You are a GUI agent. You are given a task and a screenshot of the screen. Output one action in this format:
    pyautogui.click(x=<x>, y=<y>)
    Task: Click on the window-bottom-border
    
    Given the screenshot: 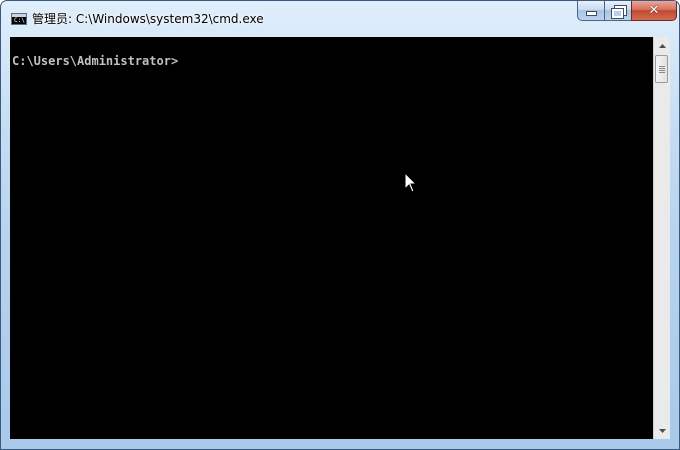 What is the action you would take?
    pyautogui.click(x=340, y=444)
    